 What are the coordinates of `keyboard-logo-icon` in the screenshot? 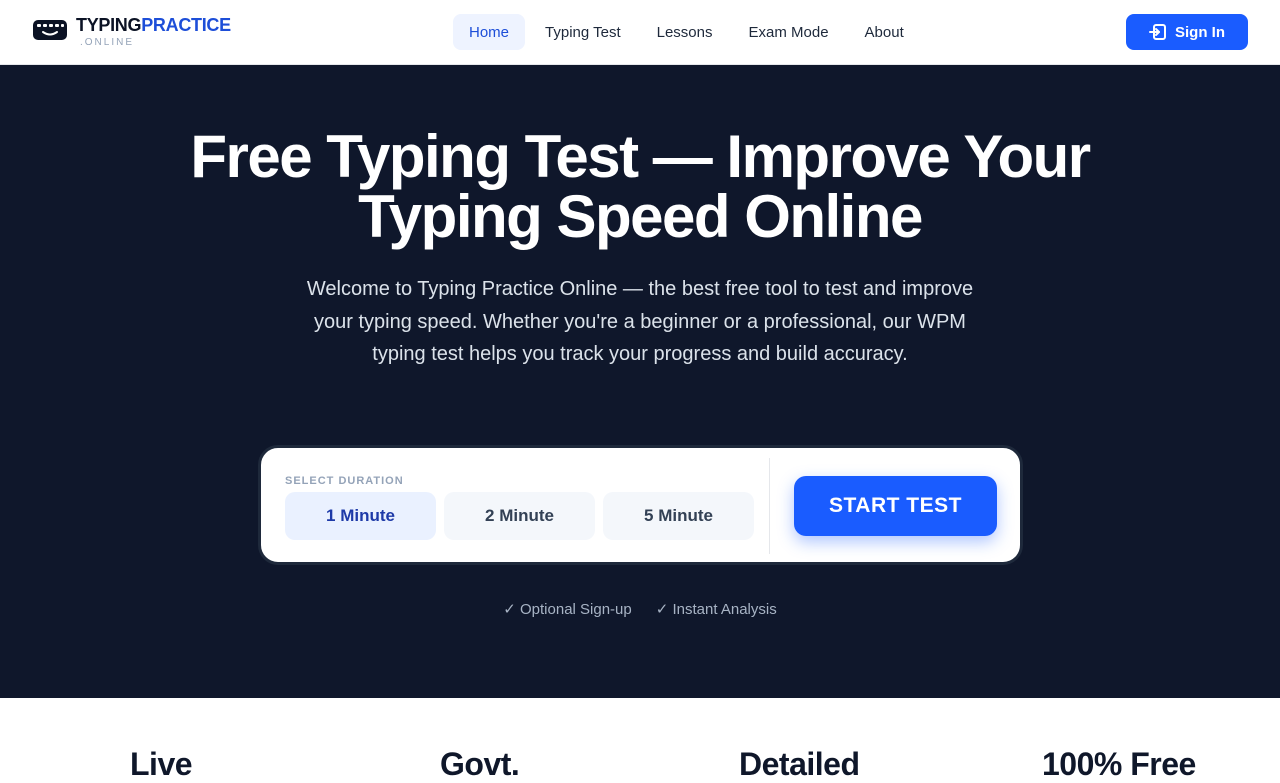 It's located at (50, 30).